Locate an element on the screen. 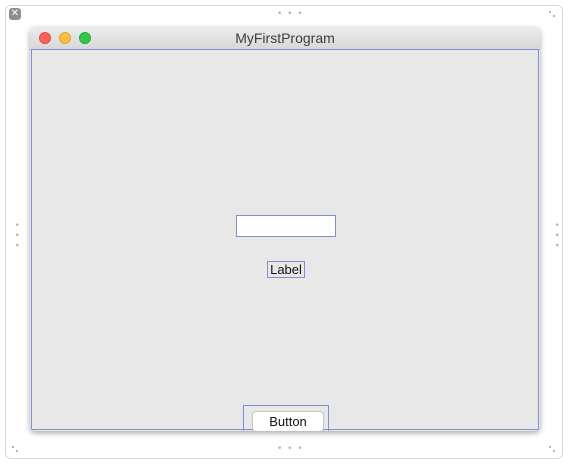 This screenshot has height=465, width=570. right-resize-handle: • • • is located at coordinates (556, 235).